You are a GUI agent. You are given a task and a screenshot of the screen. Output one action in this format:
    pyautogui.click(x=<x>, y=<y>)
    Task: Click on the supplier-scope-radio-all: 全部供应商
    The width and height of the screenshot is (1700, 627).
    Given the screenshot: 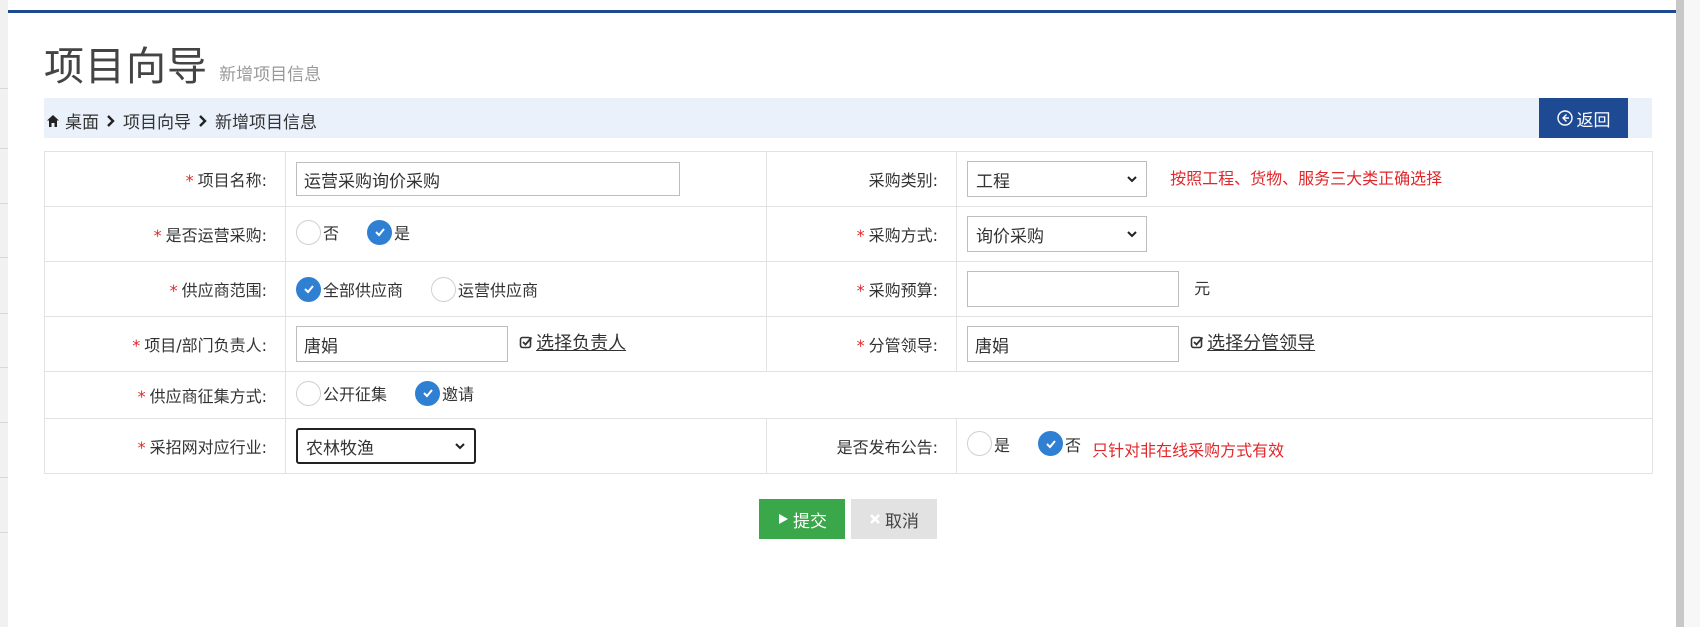 What is the action you would take?
    pyautogui.click(x=349, y=289)
    